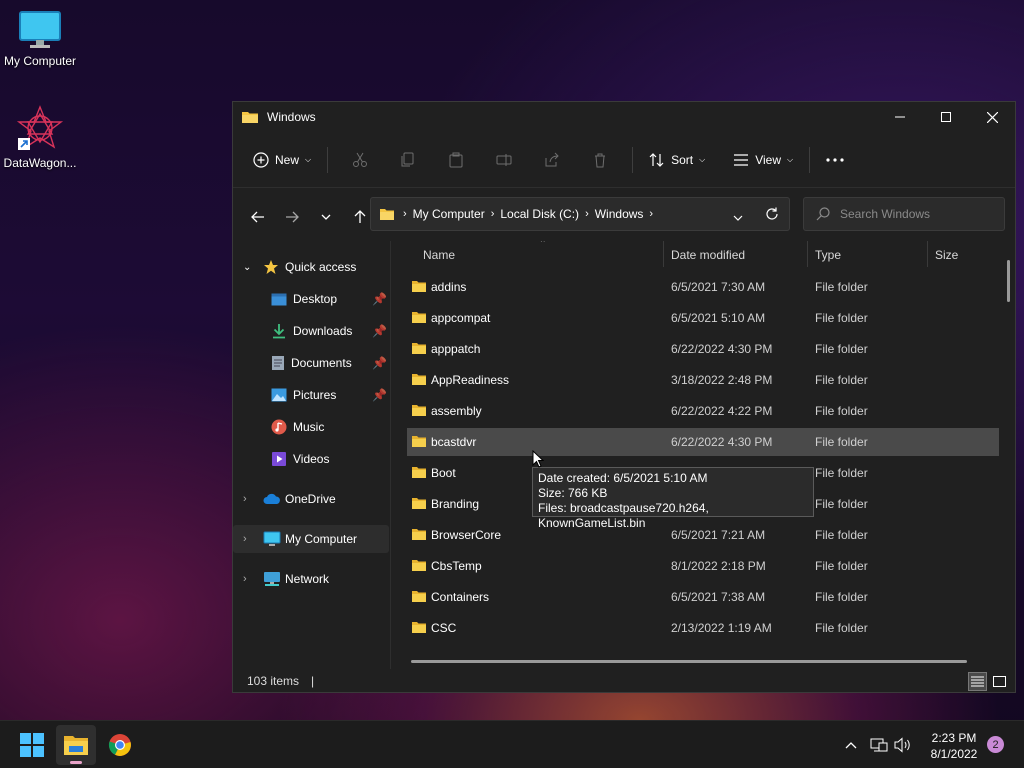 The image size is (1024, 768). I want to click on table-row: Containers 6/5/2021 7:38 AM File folder, so click(703, 597).